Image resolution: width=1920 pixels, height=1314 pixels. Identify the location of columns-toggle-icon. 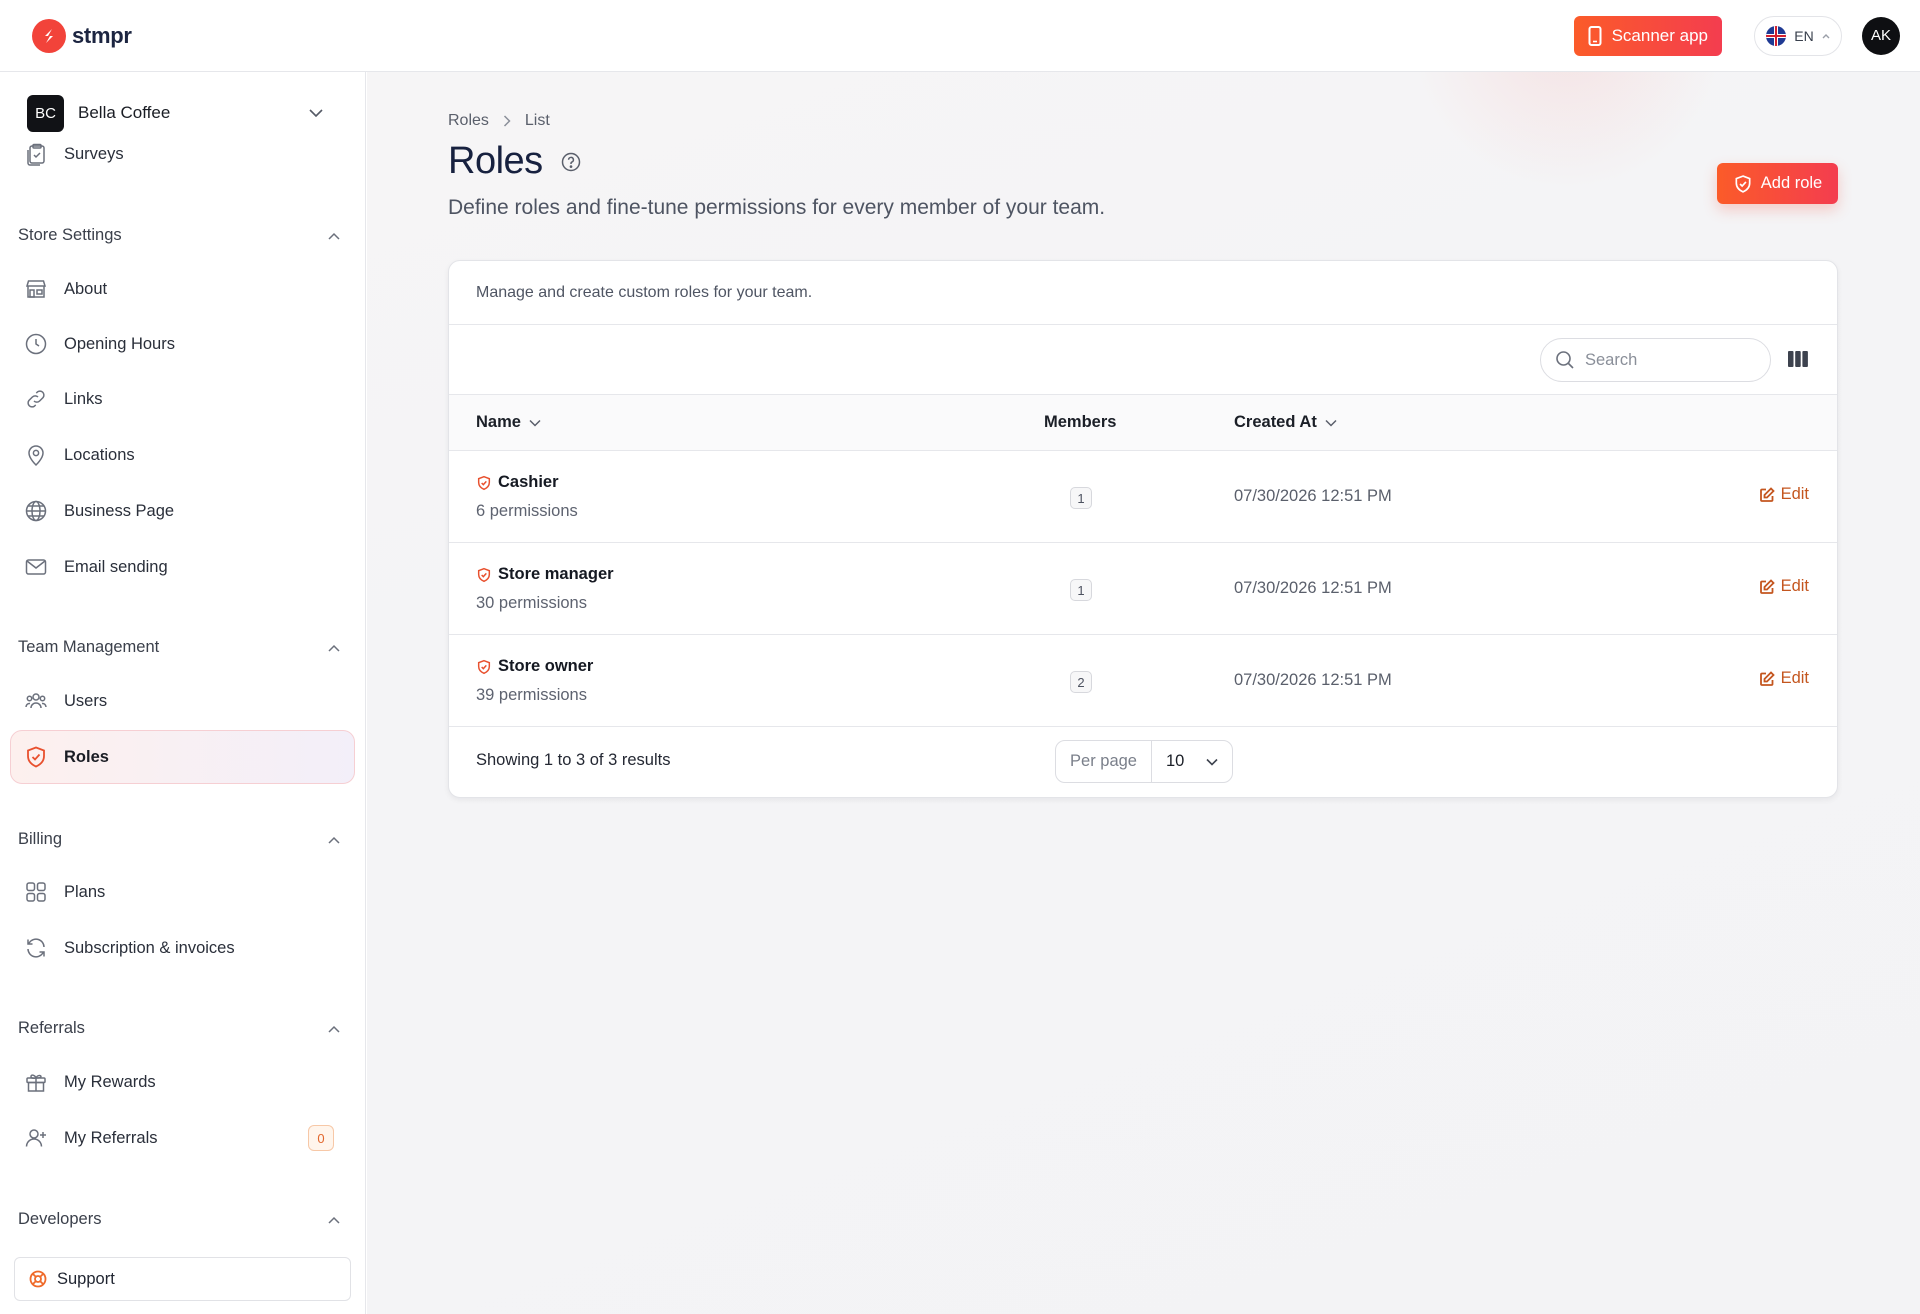
(1798, 359).